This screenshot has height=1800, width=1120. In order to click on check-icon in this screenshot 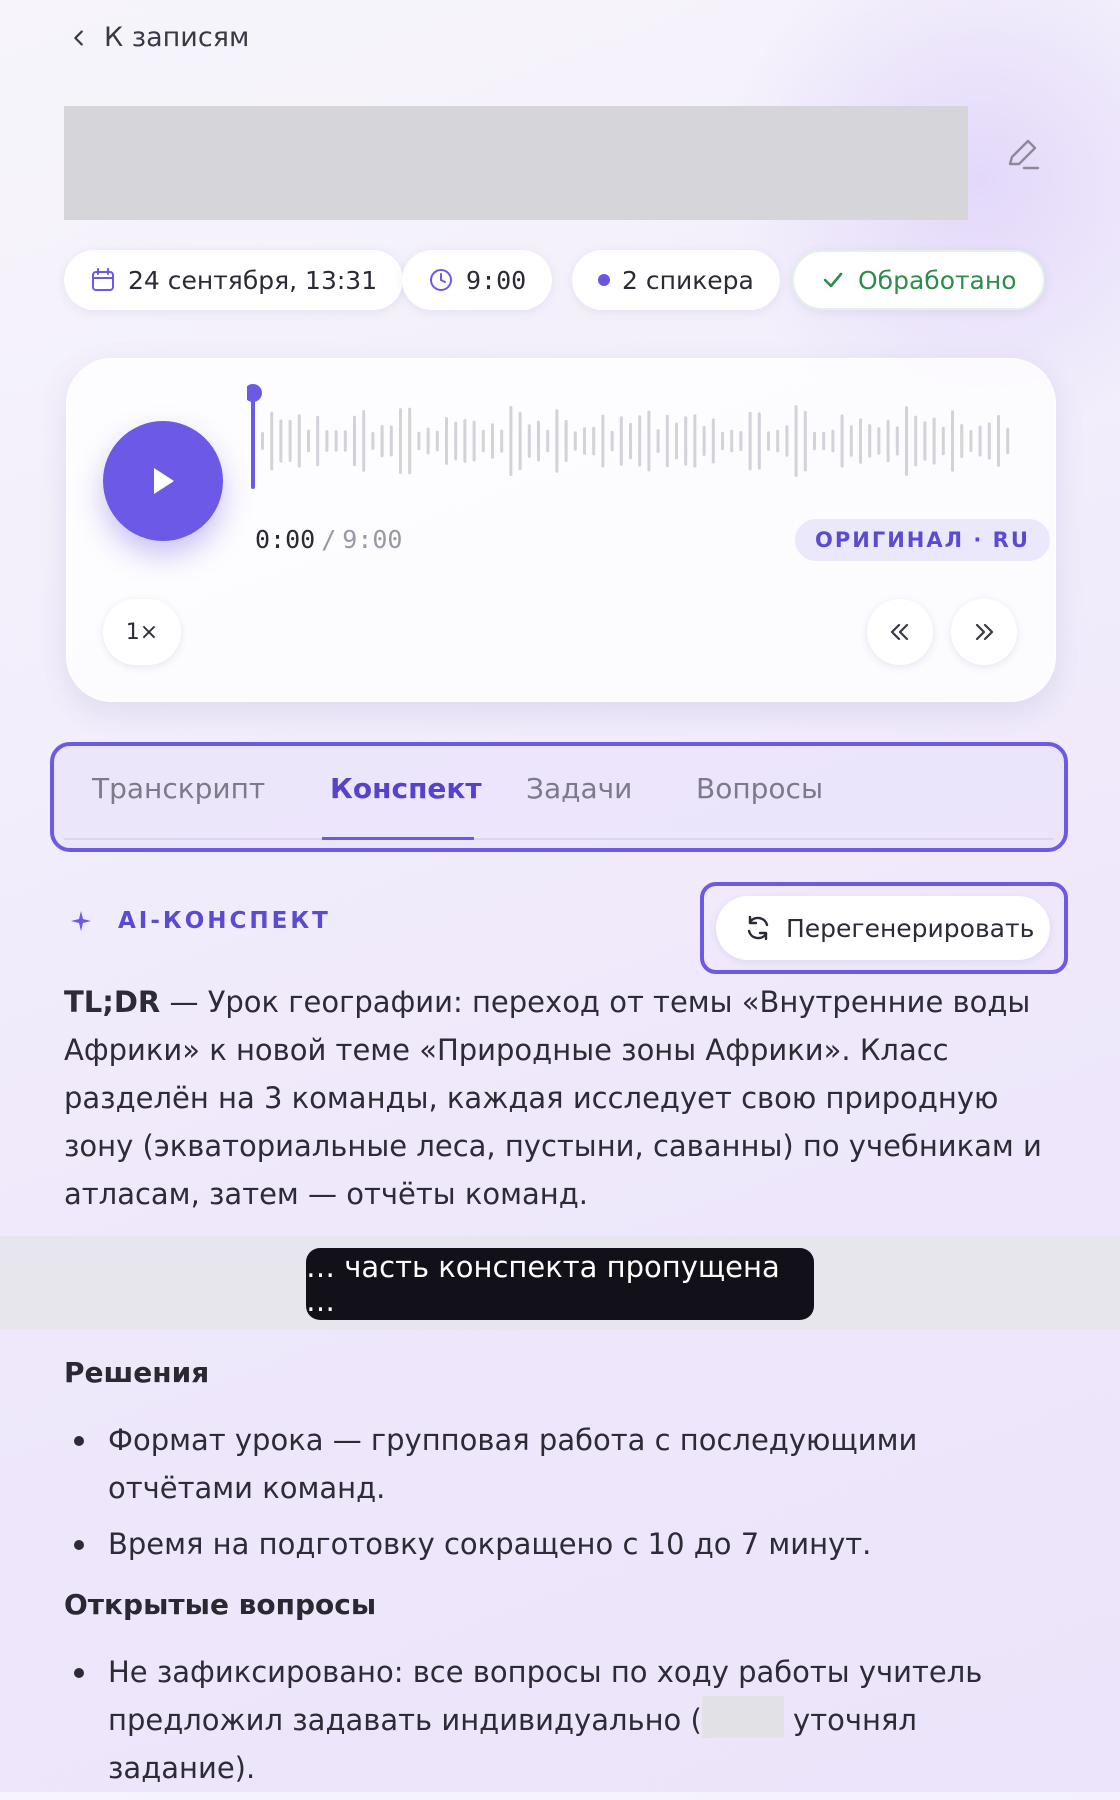, I will do `click(833, 280)`.